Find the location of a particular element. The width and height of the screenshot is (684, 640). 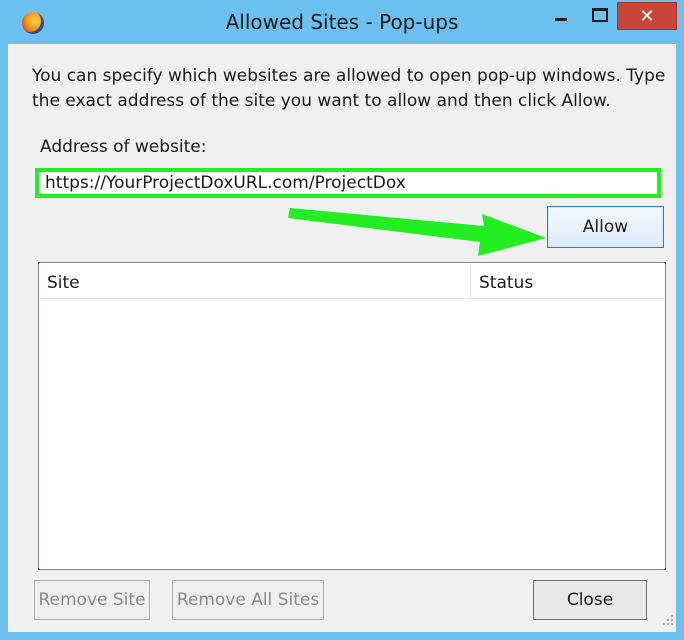

address-label: Address of website: is located at coordinates (123, 147).